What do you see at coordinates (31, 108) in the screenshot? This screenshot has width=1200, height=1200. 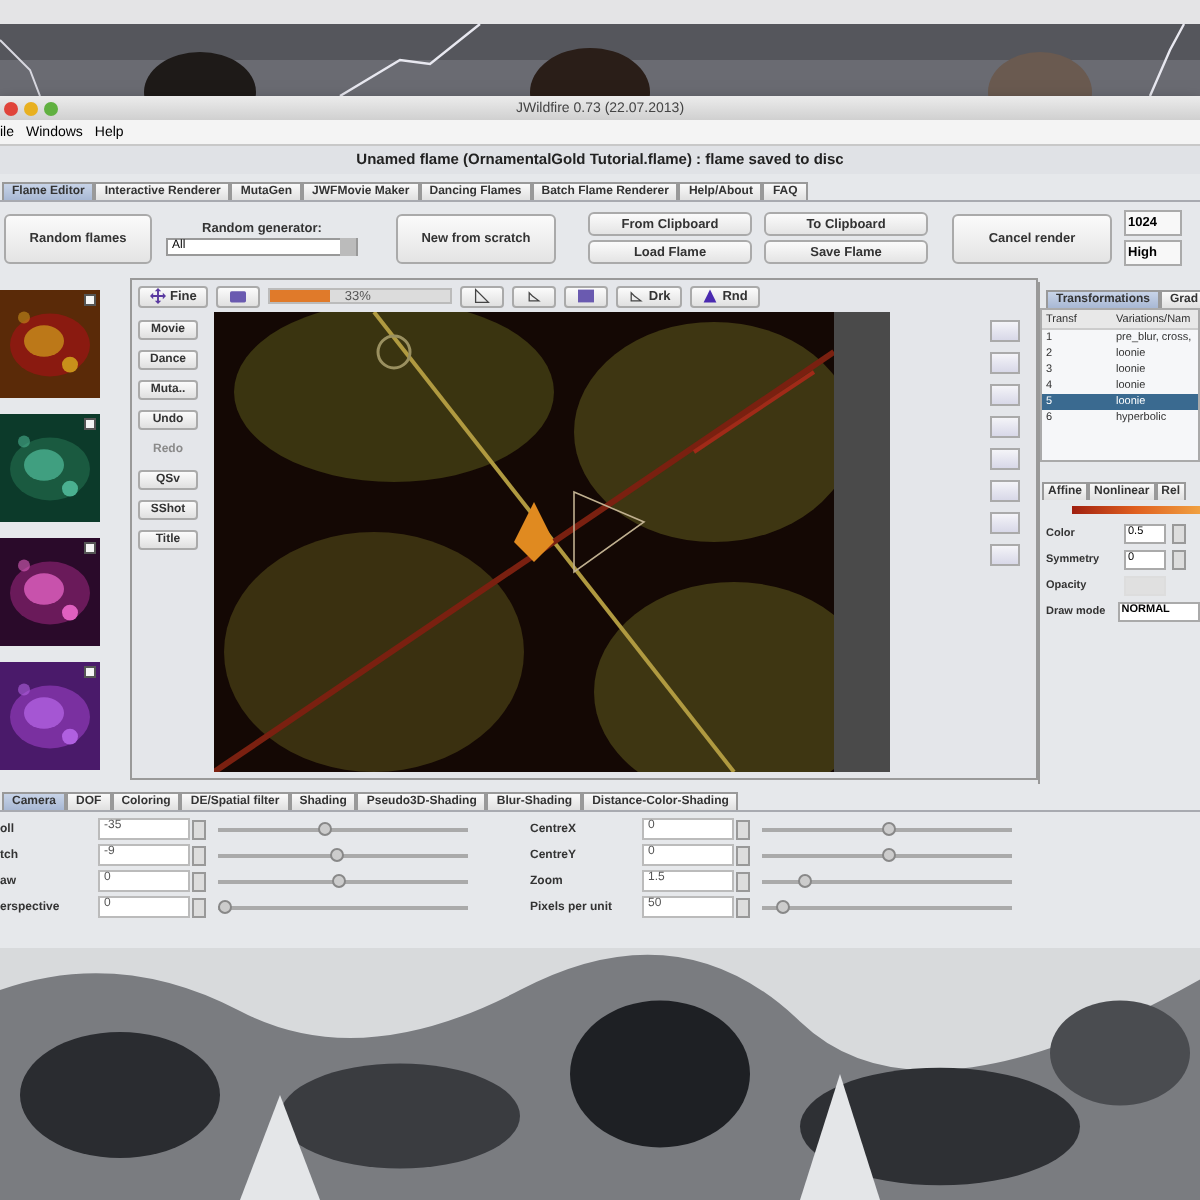 I see `minimize-button` at bounding box center [31, 108].